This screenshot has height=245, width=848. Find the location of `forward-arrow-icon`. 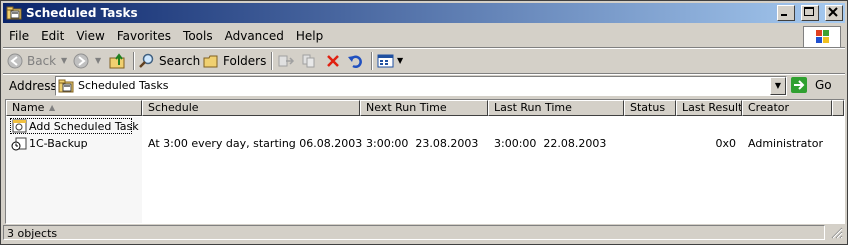

forward-arrow-icon is located at coordinates (81, 61).